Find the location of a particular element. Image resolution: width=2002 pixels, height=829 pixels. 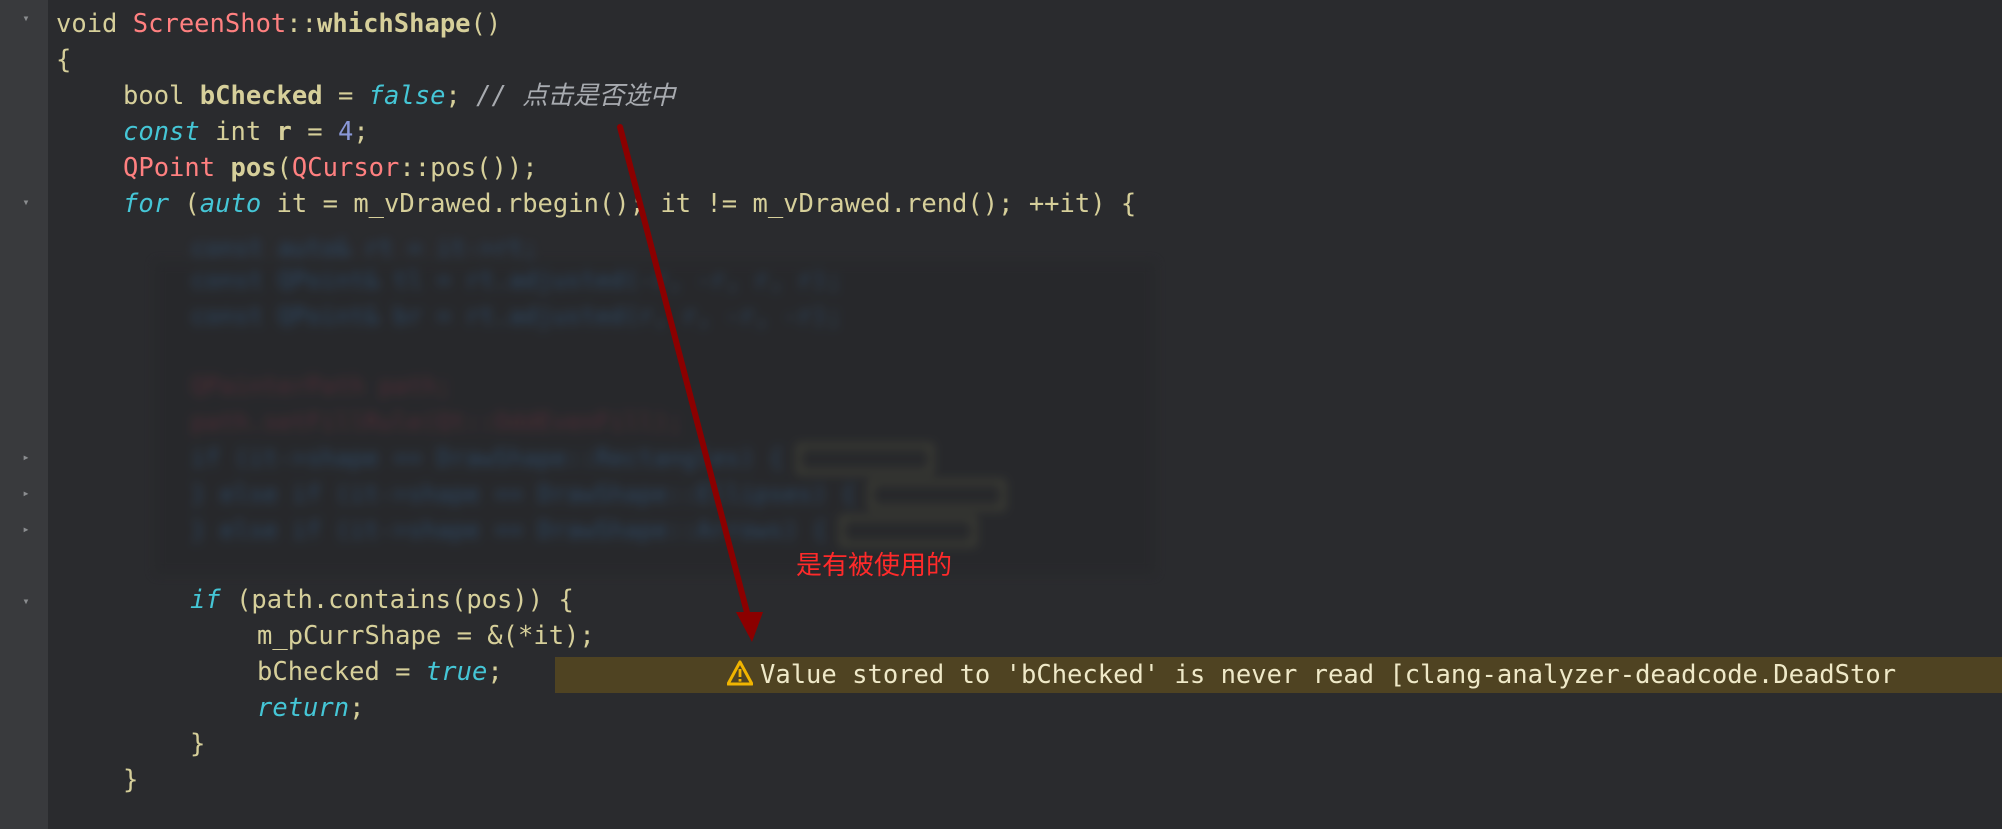

expression: (path.contains(pos)) { is located at coordinates (397, 600).